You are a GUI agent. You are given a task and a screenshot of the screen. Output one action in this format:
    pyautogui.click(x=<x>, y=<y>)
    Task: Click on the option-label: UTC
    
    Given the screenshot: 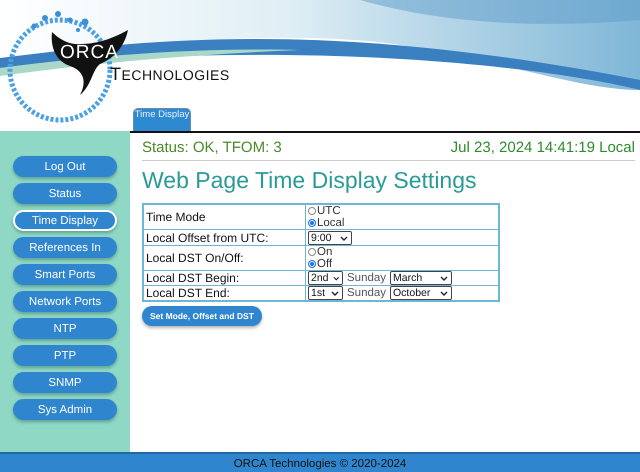 What is the action you would take?
    pyautogui.click(x=329, y=211)
    